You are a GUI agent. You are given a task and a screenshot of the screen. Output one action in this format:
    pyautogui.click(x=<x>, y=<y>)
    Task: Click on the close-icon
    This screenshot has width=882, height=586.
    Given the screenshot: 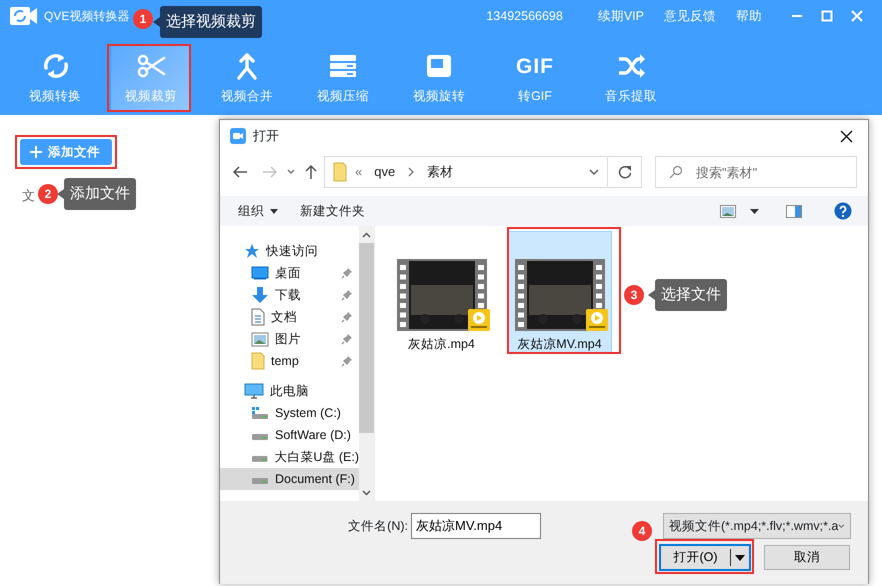 What is the action you would take?
    pyautogui.click(x=846, y=136)
    